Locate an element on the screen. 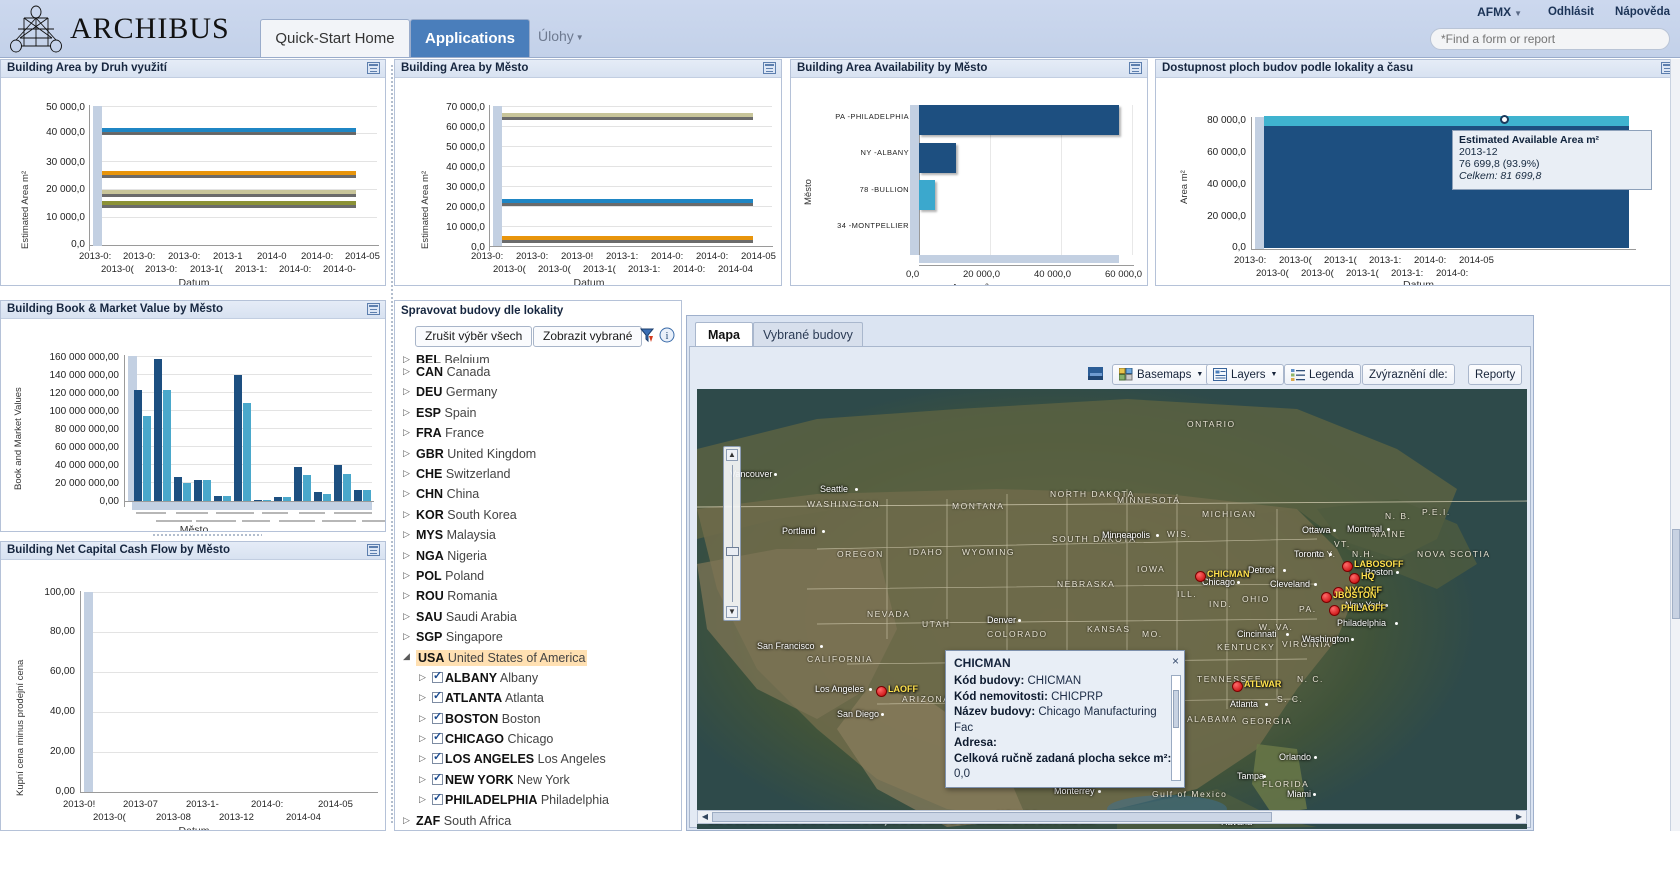 This screenshot has height=889, width=1680. tree-item-bel: ▷ BEL Belgium is located at coordinates (538, 357).